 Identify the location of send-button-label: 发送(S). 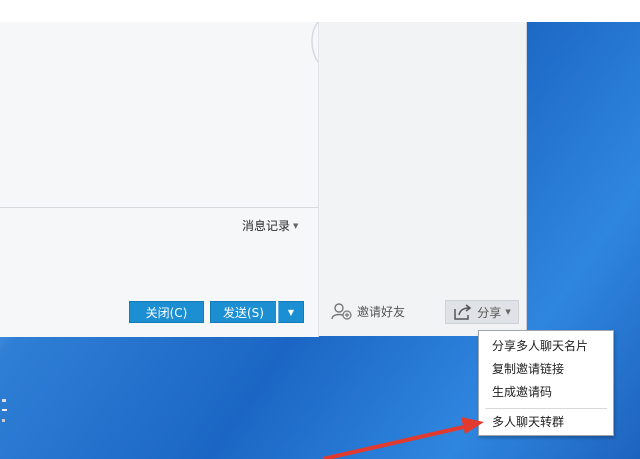
(243, 312).